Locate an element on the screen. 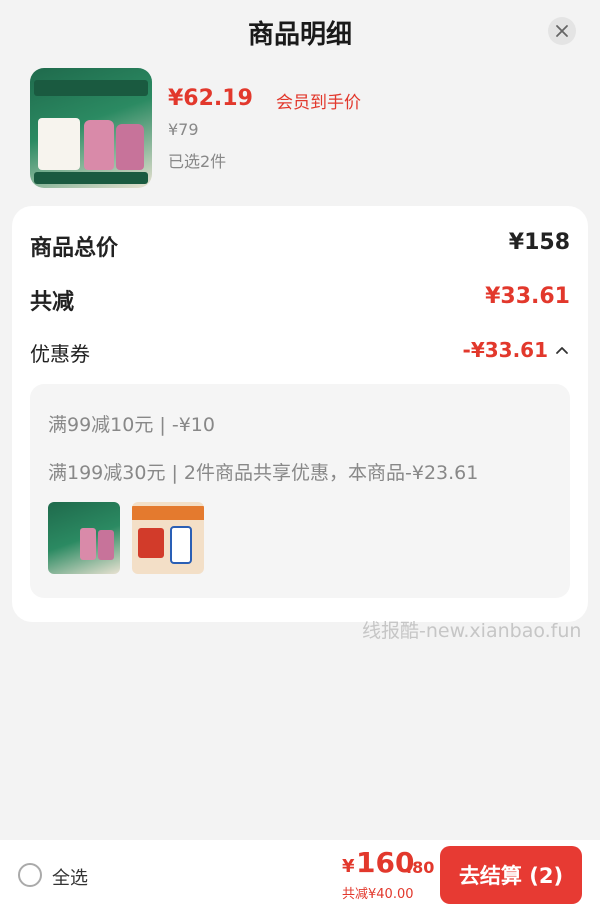 This screenshot has width=600, height=906. product-image is located at coordinates (91, 128).